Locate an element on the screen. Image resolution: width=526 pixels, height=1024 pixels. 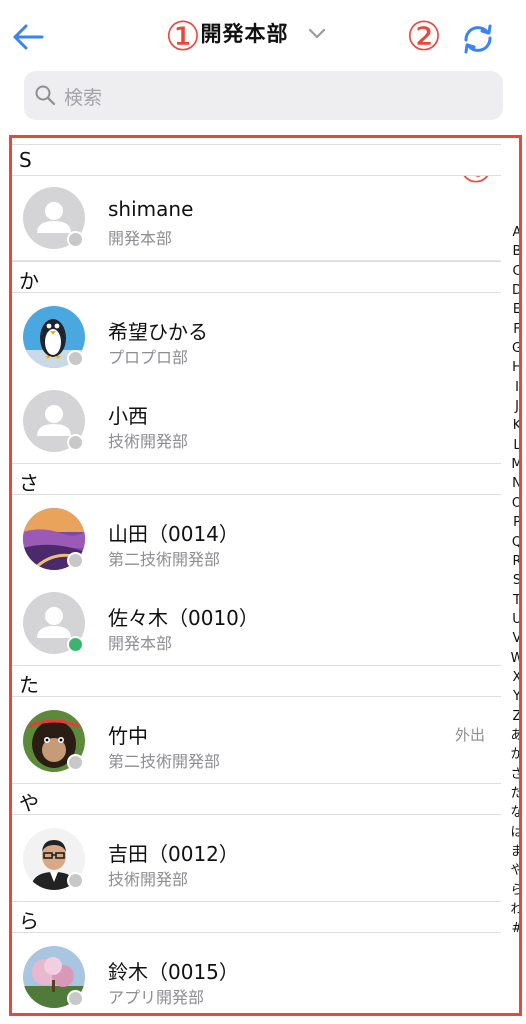
index-letter: V is located at coordinates (514, 638).